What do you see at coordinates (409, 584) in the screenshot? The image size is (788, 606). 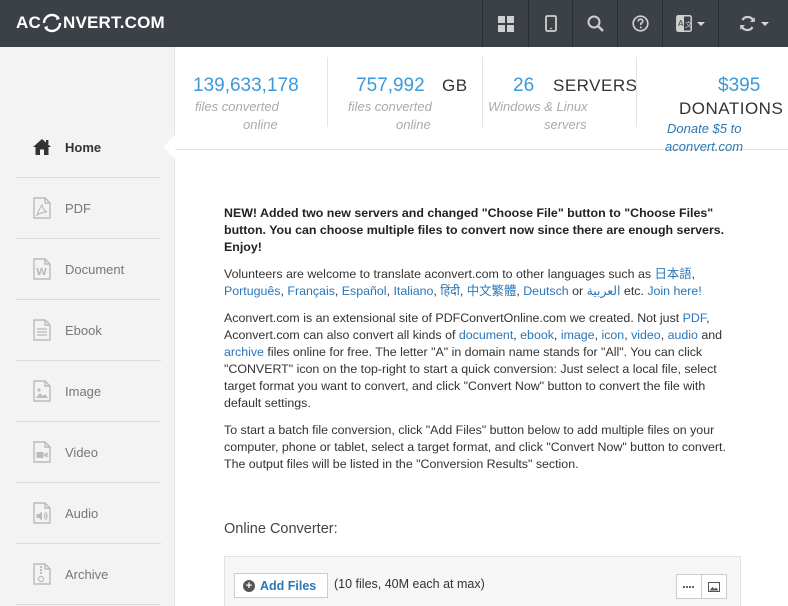 I see `file-limit-text: (10 files, 40M each at max)` at bounding box center [409, 584].